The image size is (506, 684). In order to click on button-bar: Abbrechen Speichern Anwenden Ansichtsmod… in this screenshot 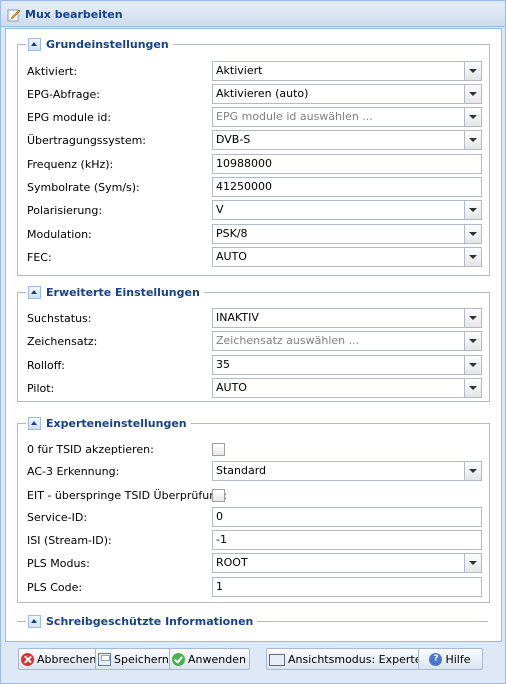, I will do `click(253, 659)`.